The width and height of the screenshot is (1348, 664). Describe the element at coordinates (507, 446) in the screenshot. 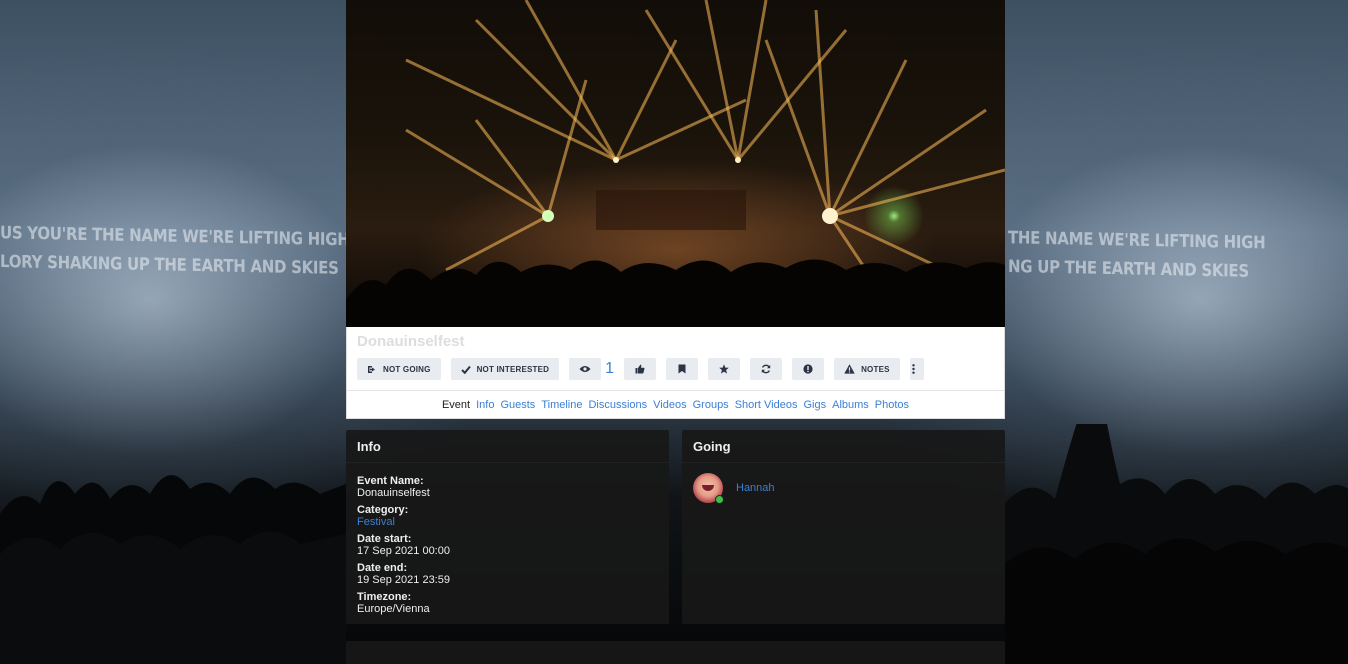

I see `info-panel-title: Info` at that location.